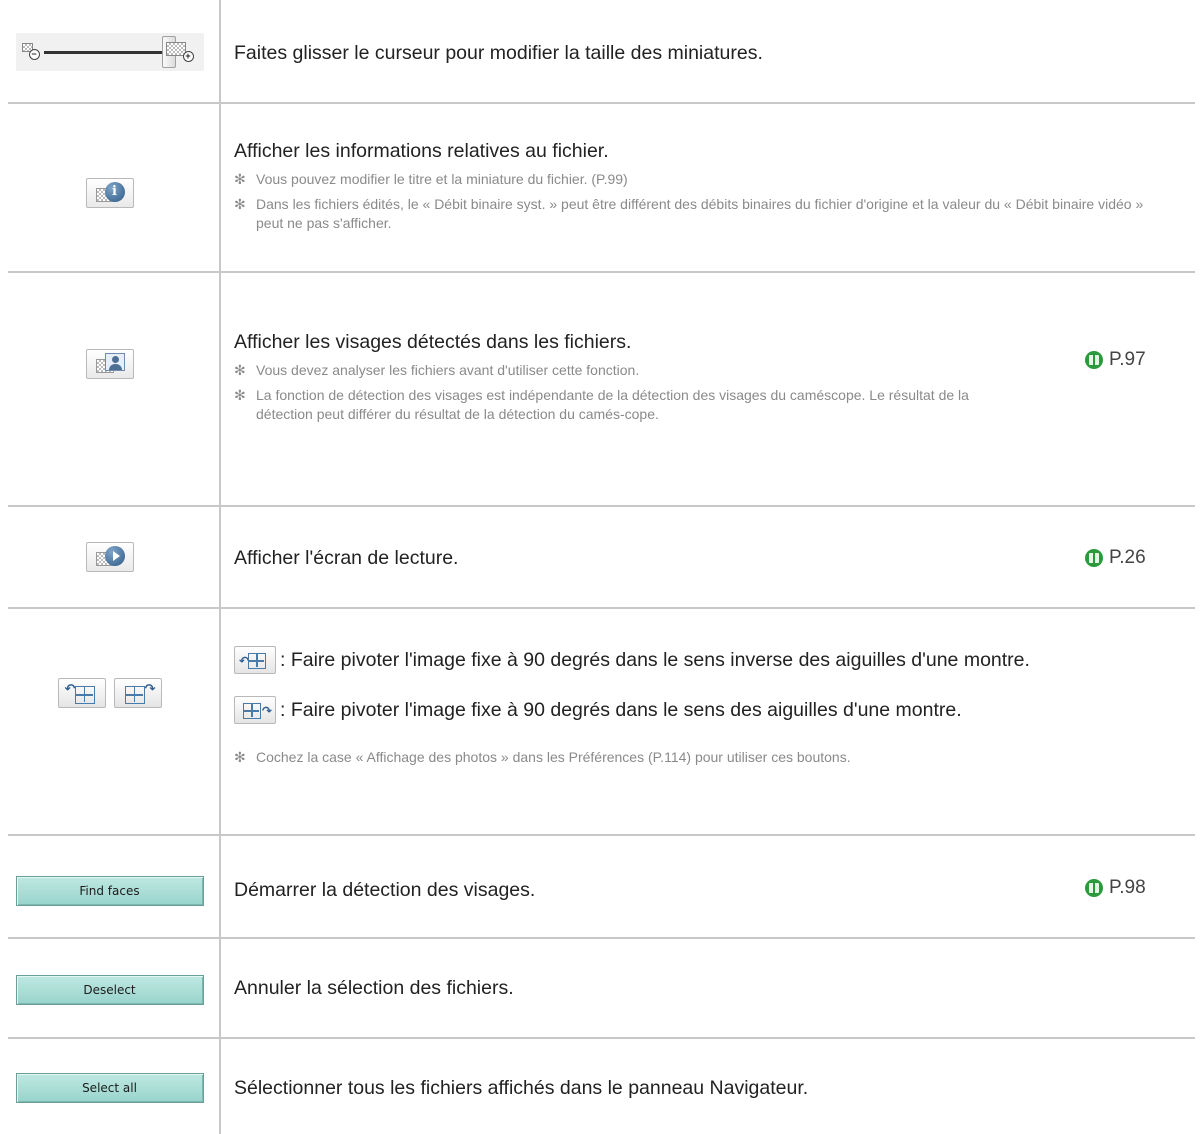  I want to click on playback-icon, so click(109, 557).